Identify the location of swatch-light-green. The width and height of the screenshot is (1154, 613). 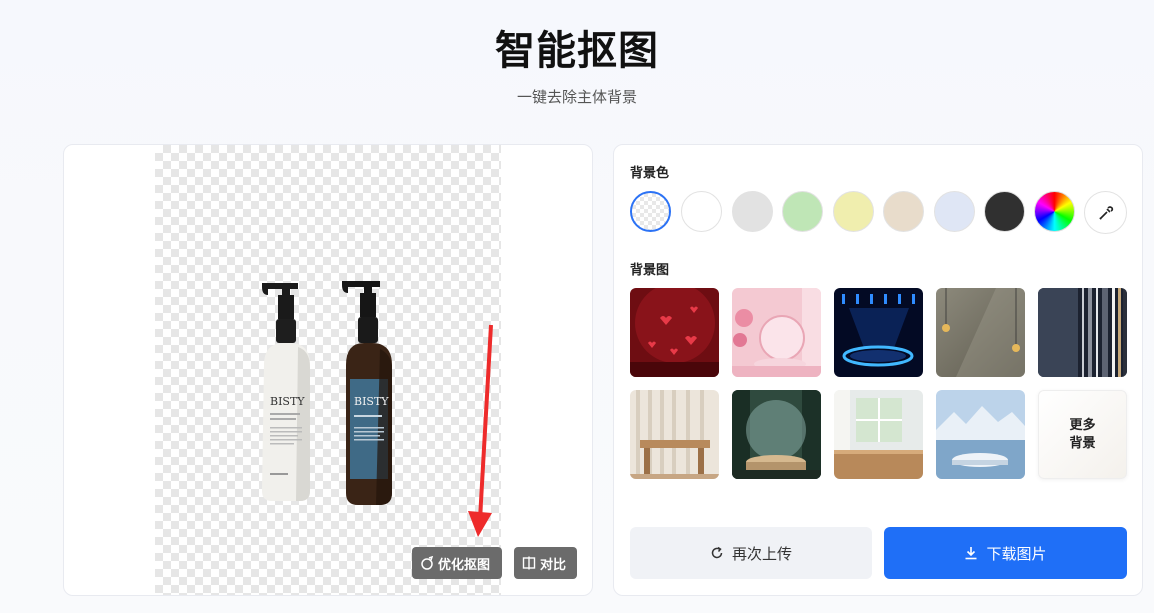
(802, 211).